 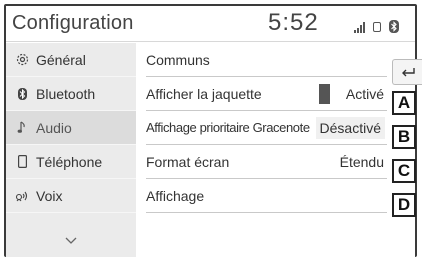 I want to click on setting-label: Format écran, so click(x=188, y=161).